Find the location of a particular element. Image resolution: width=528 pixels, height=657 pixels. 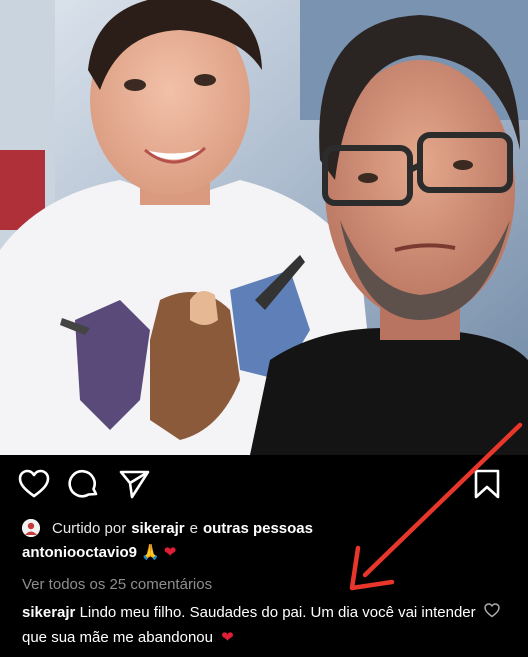

caption: antoniooctavio9 🙏 ❤ is located at coordinates (99, 552).